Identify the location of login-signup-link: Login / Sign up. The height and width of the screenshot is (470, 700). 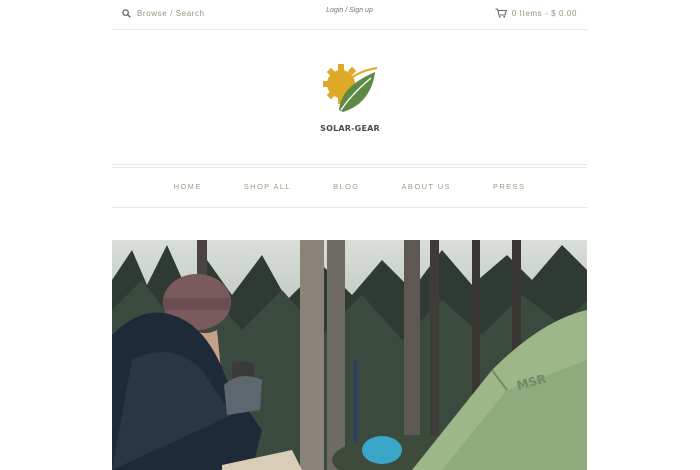
(349, 10).